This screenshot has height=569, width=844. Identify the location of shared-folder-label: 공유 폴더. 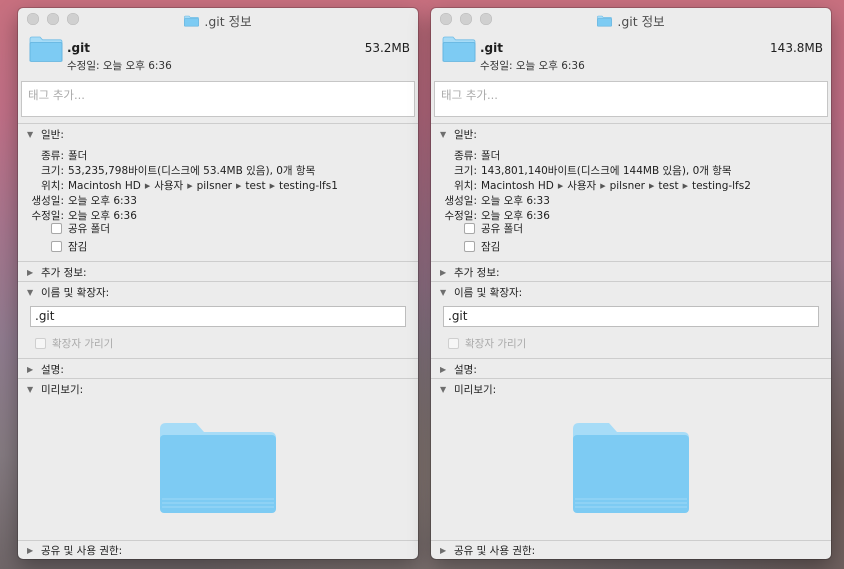
(502, 229).